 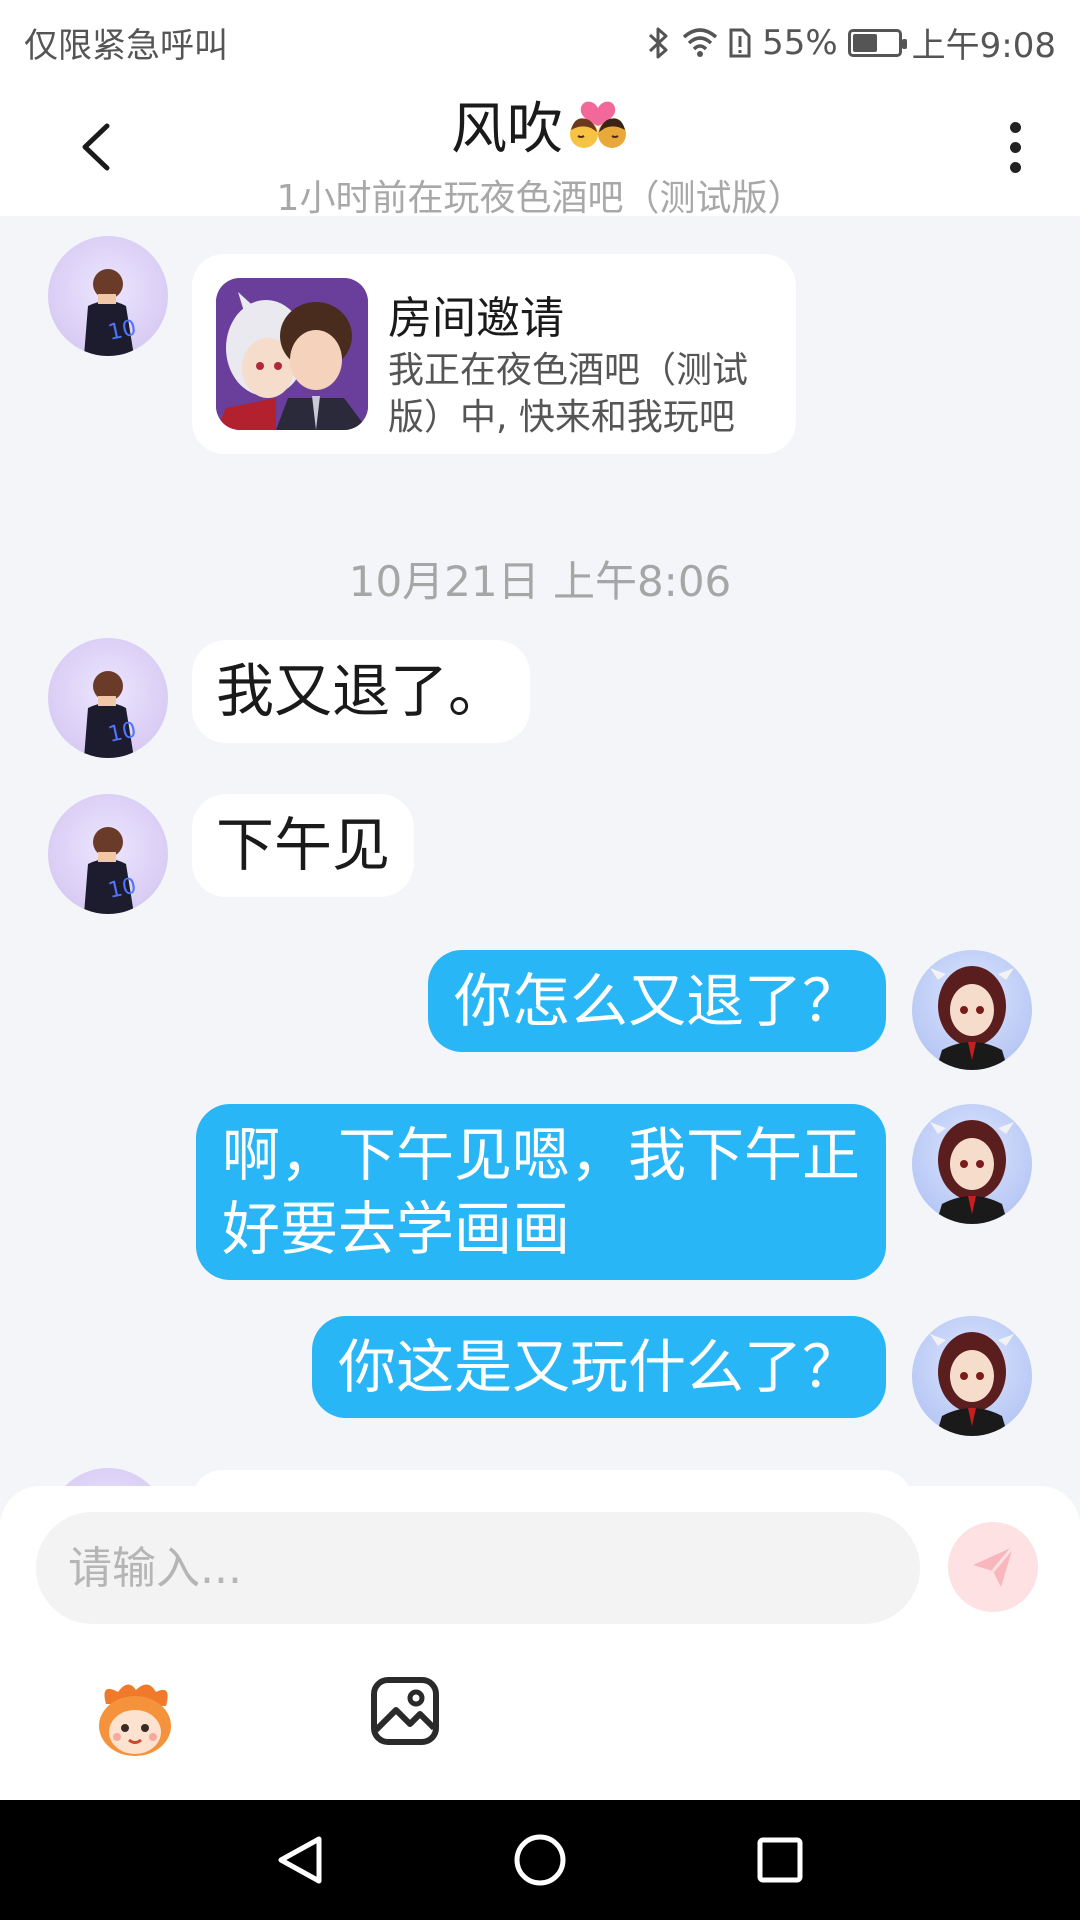 I want to click on message-bubble-incoming: 我又退了。, so click(x=361, y=692).